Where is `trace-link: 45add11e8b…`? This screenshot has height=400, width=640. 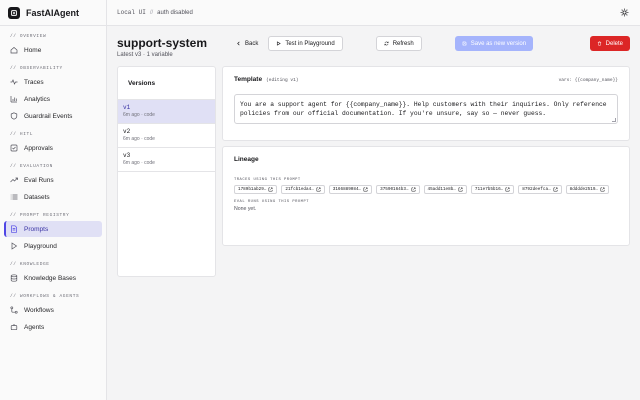 trace-link: 45add11e8b… is located at coordinates (445, 189).